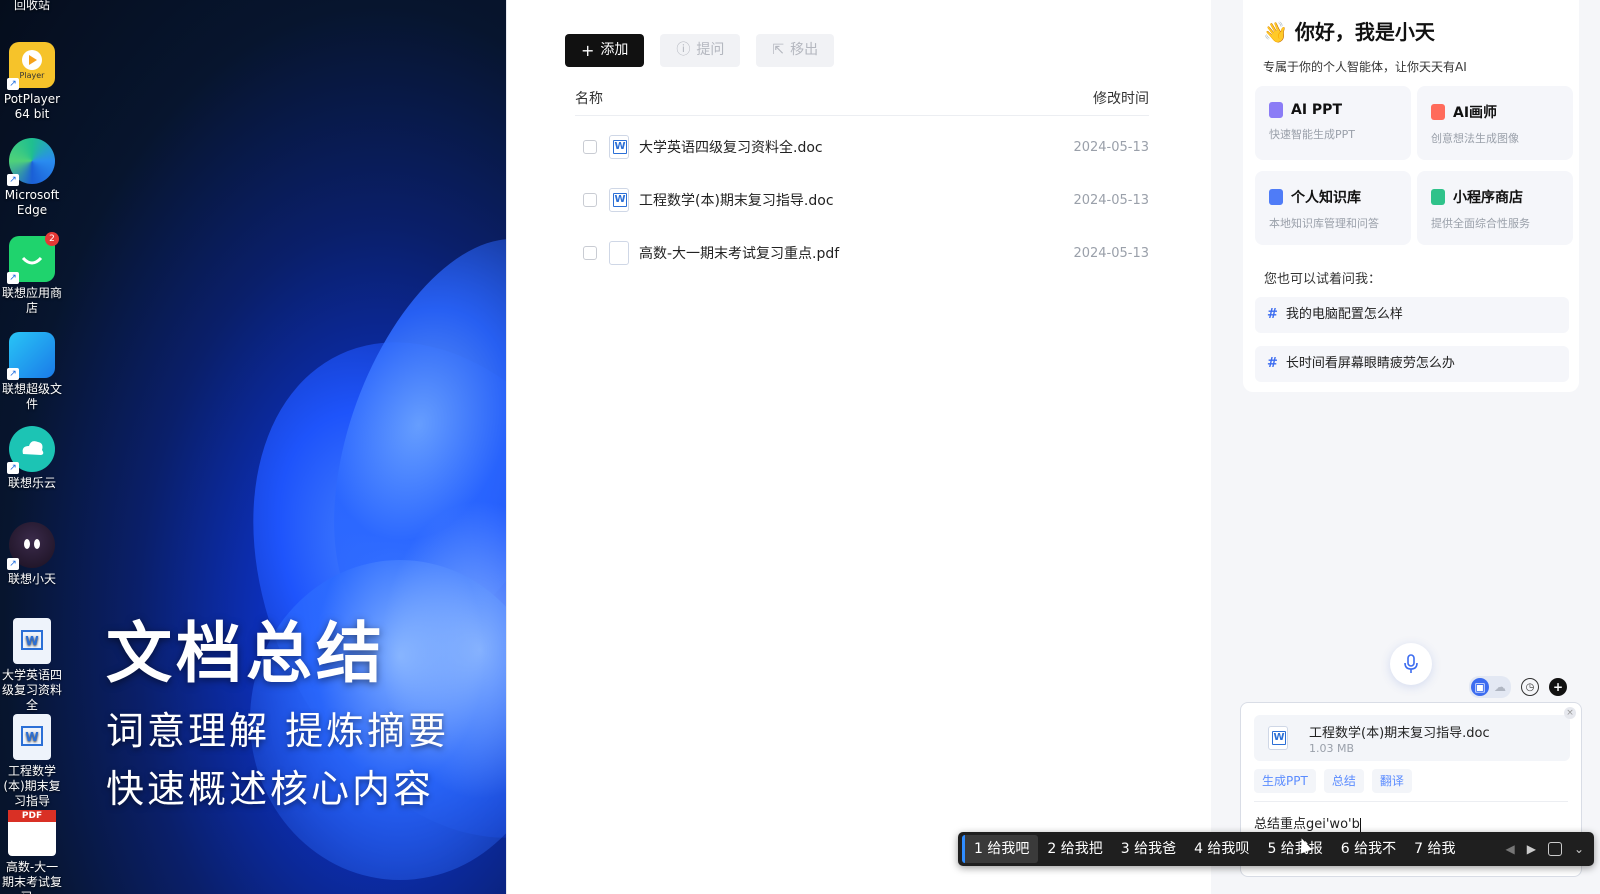 The height and width of the screenshot is (894, 1600). I want to click on ime-candidate: 5 给我报, so click(1294, 849).